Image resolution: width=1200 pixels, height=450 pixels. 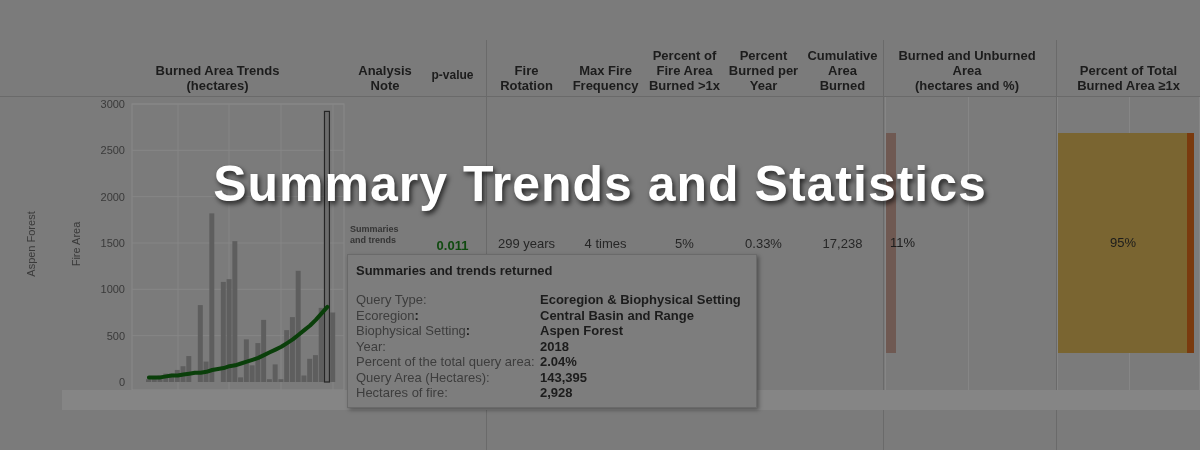 I want to click on table-cell: 5%, so click(x=684, y=243).